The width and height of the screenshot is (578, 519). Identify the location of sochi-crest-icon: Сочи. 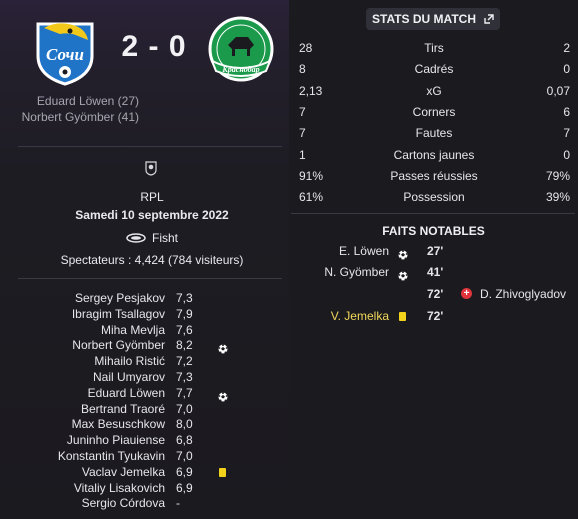
(65, 51).